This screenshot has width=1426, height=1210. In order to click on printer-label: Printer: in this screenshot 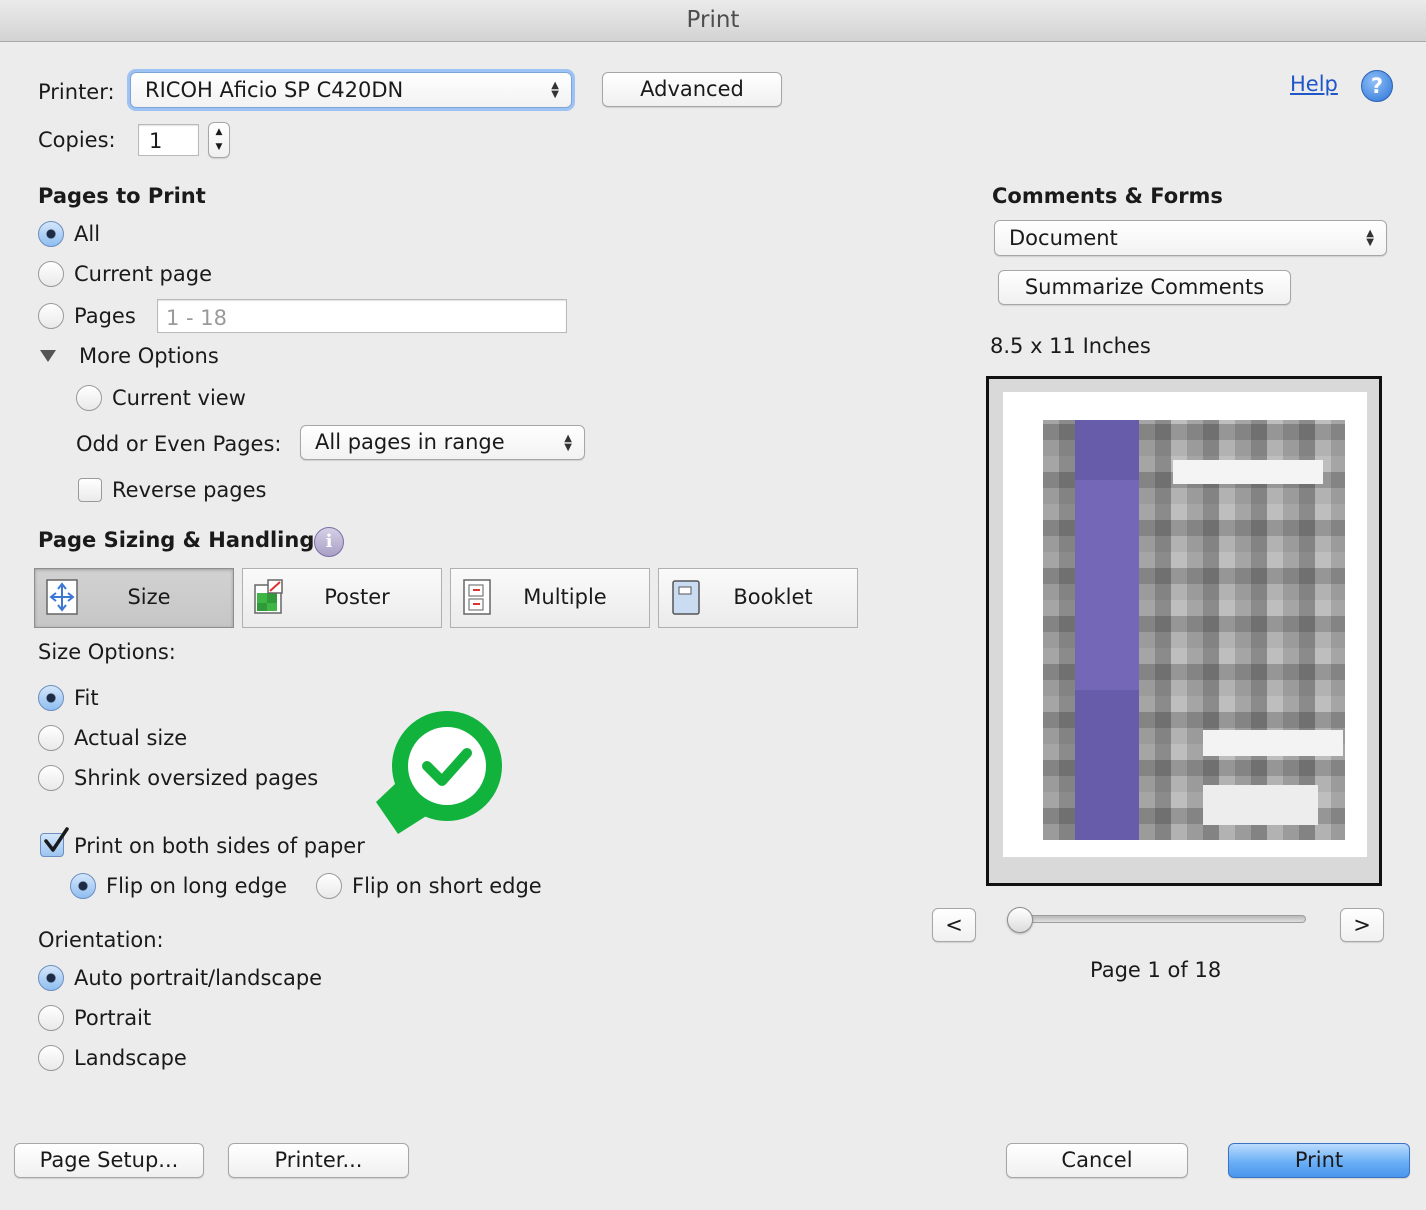, I will do `click(76, 92)`.